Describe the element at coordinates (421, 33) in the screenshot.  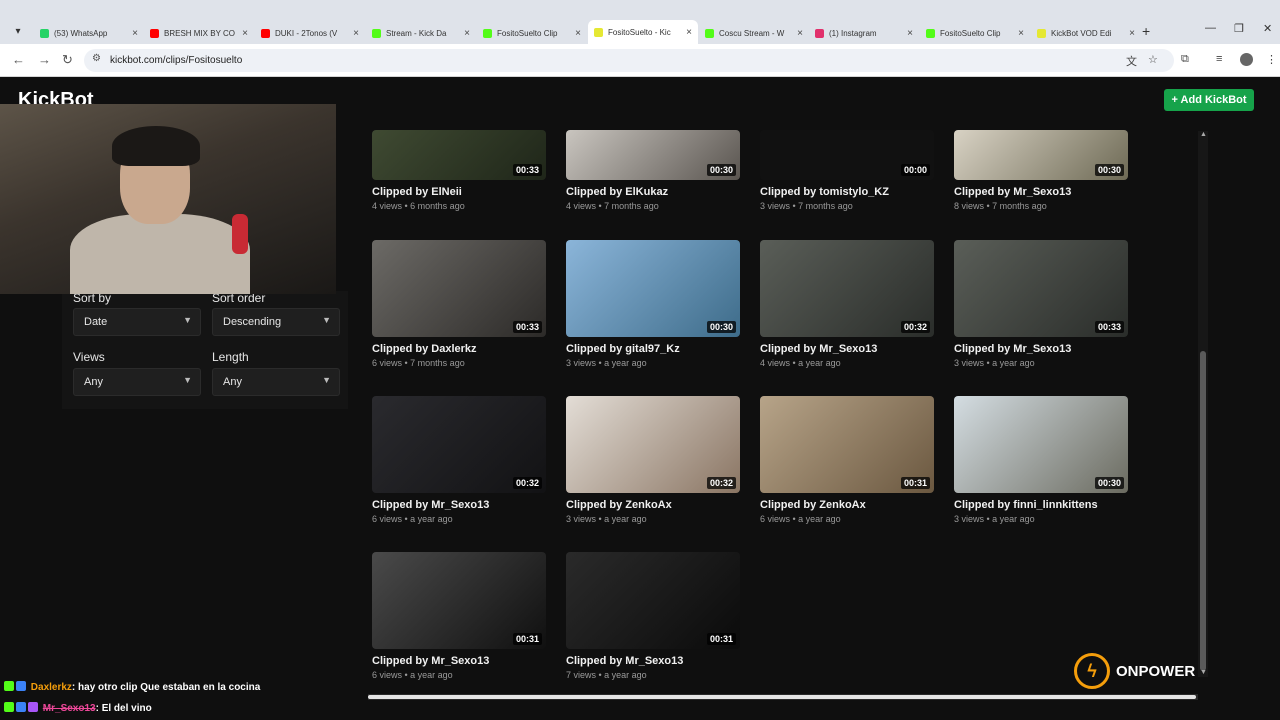
I see `browser-tab: Stream - Kick Da ×` at that location.